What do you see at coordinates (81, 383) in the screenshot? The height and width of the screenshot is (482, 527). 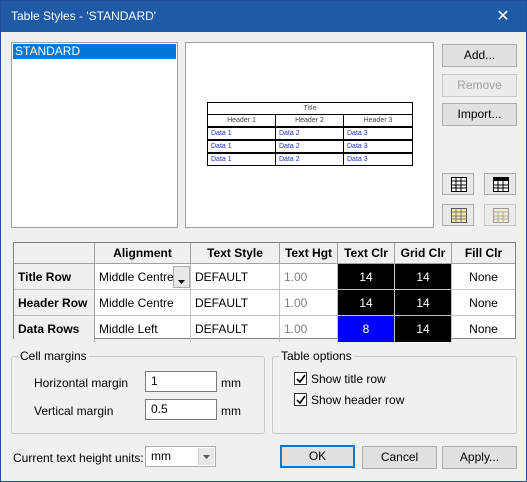 I see `horizontal-margin-label: Horizontal margin` at bounding box center [81, 383].